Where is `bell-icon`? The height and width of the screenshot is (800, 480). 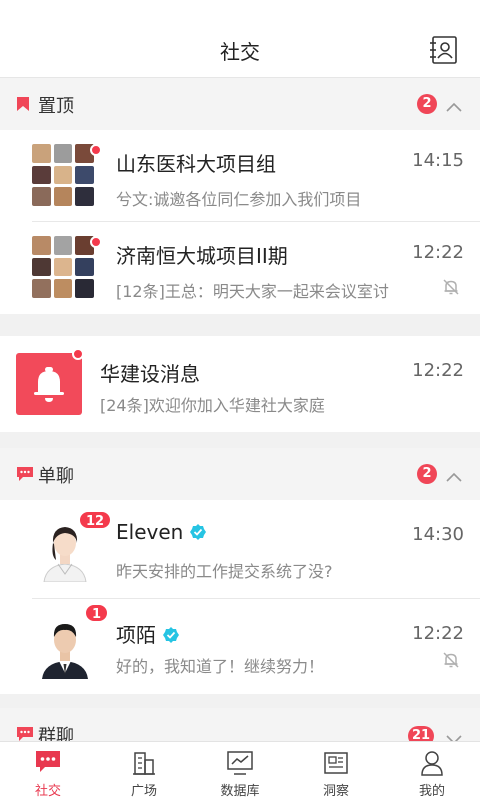 bell-icon is located at coordinates (49, 384).